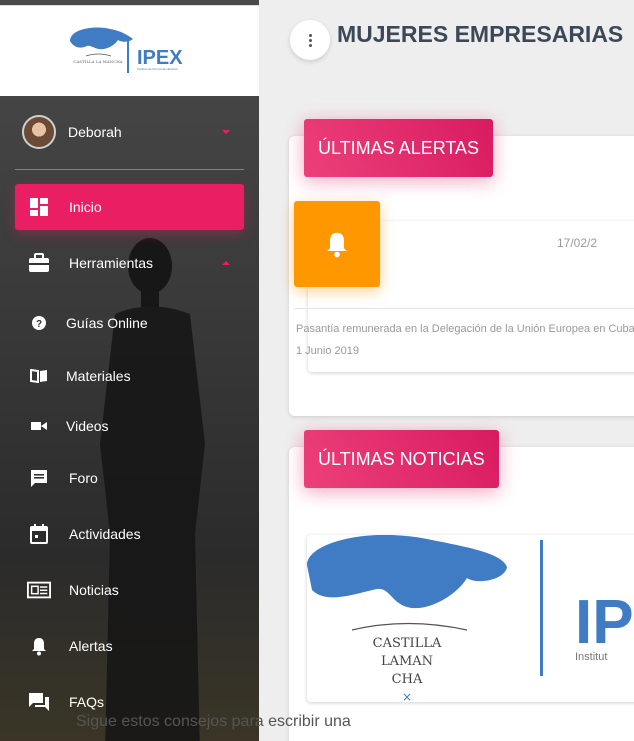  I want to click on sidebar-item-materiales: Materiales, so click(129, 376).